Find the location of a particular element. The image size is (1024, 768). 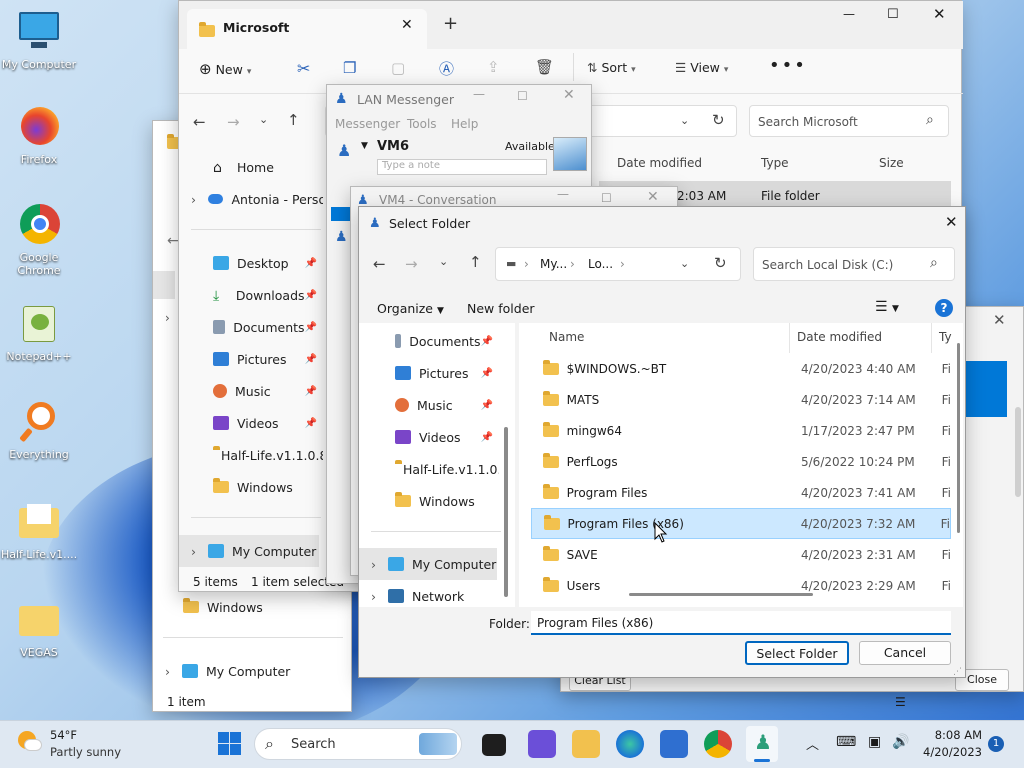

view-options-icon: ☰ ▼ is located at coordinates (887, 307).